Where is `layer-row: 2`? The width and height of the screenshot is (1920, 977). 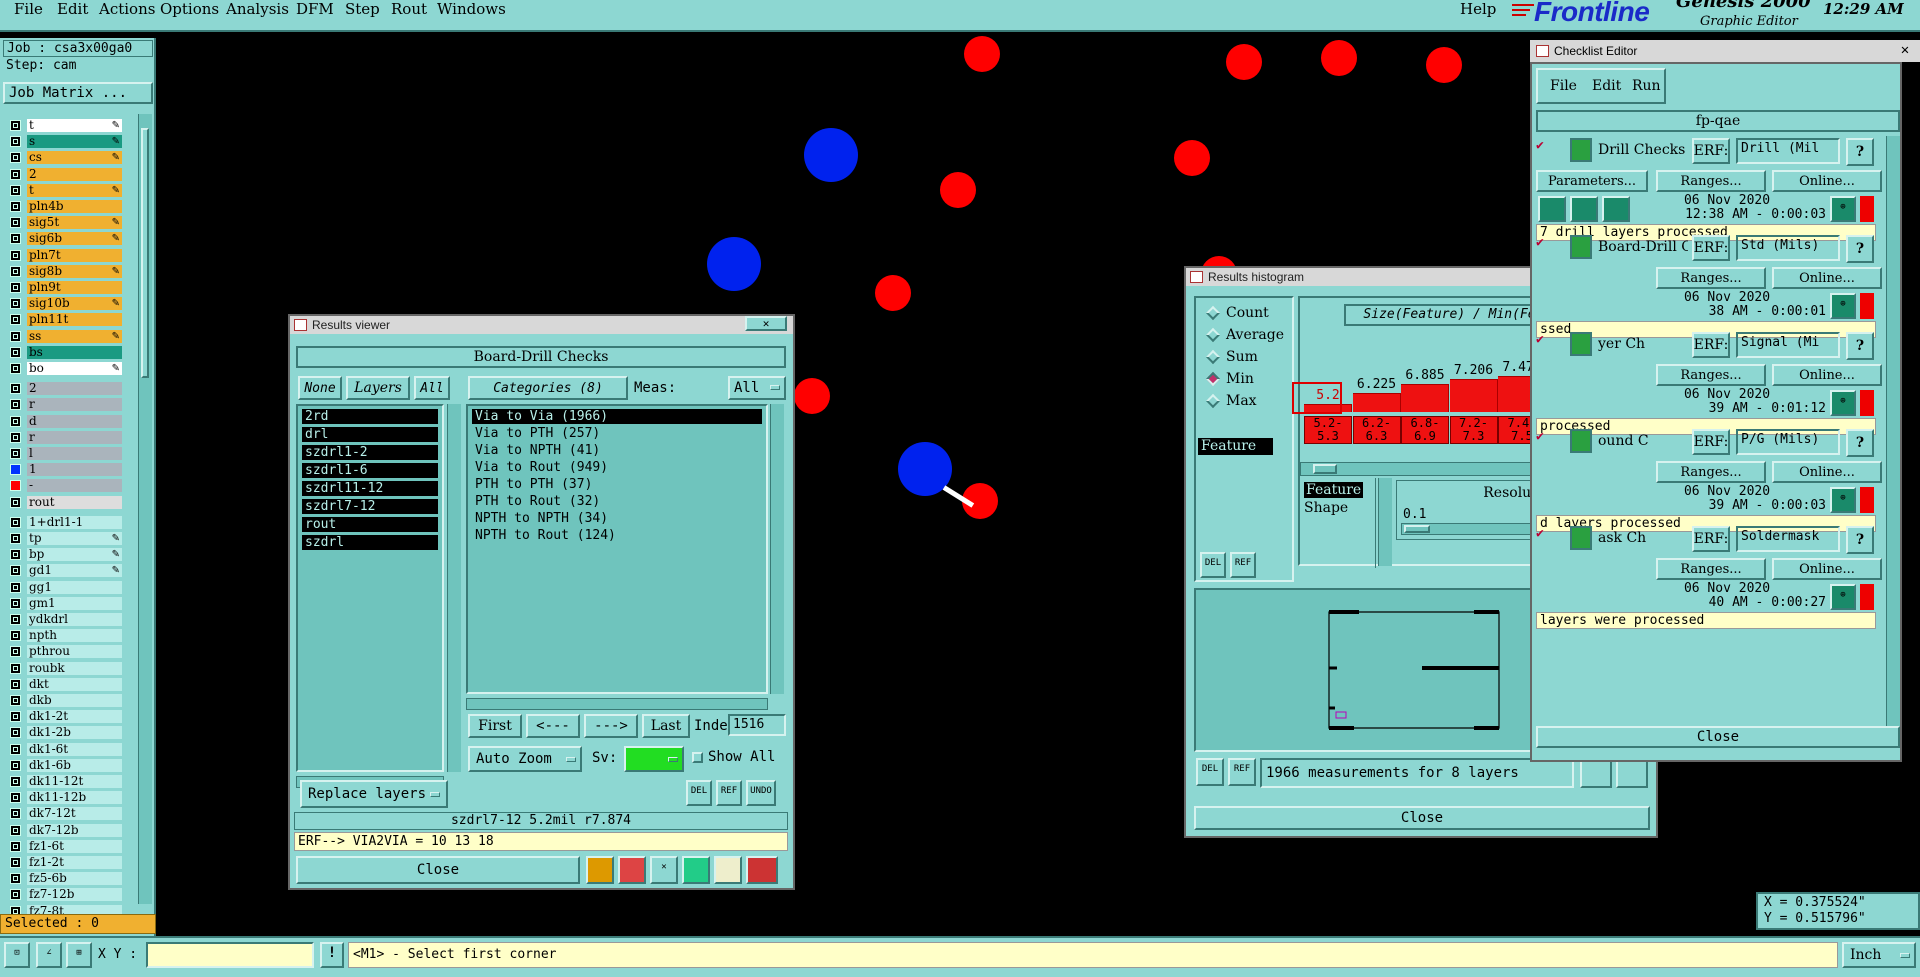
layer-row: 2 is located at coordinates (64, 174).